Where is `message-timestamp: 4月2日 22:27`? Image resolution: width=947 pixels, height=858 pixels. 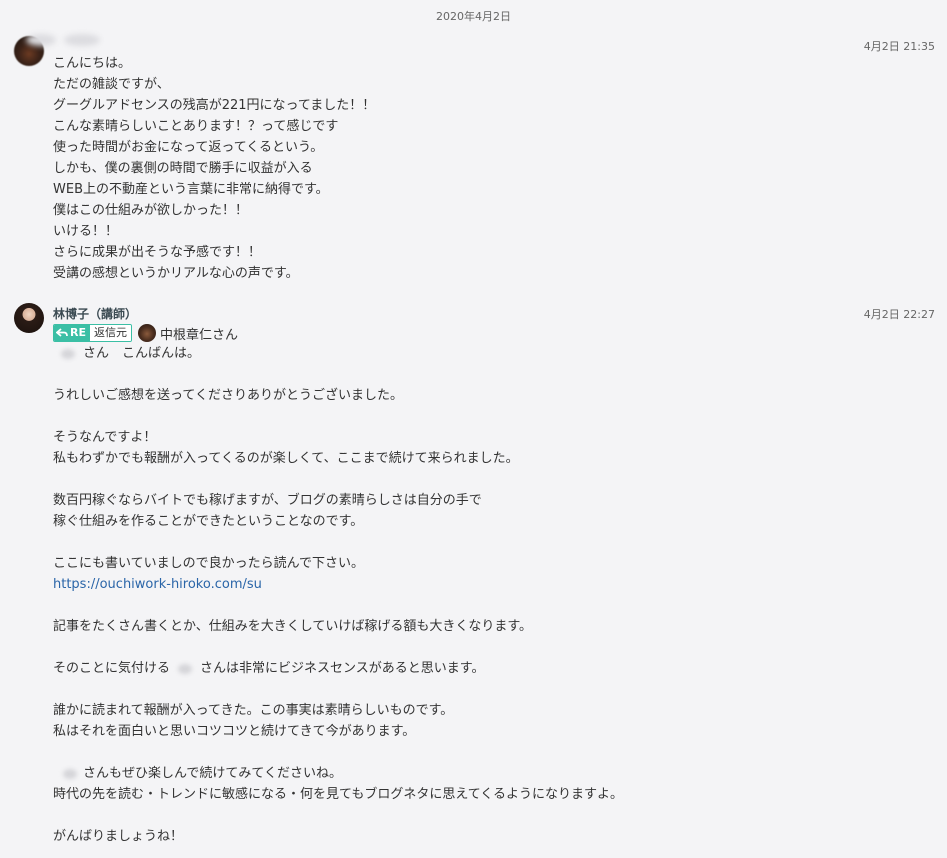 message-timestamp: 4月2日 22:27 is located at coordinates (899, 314).